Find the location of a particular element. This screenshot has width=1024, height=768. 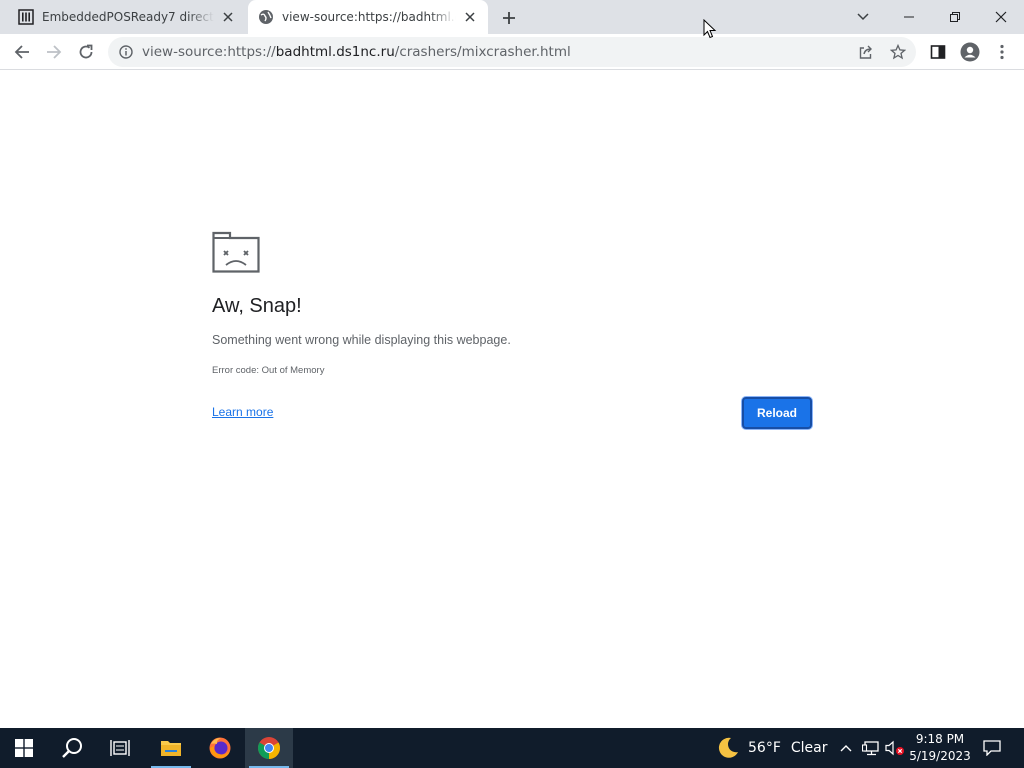

firefox-button is located at coordinates (220, 748).